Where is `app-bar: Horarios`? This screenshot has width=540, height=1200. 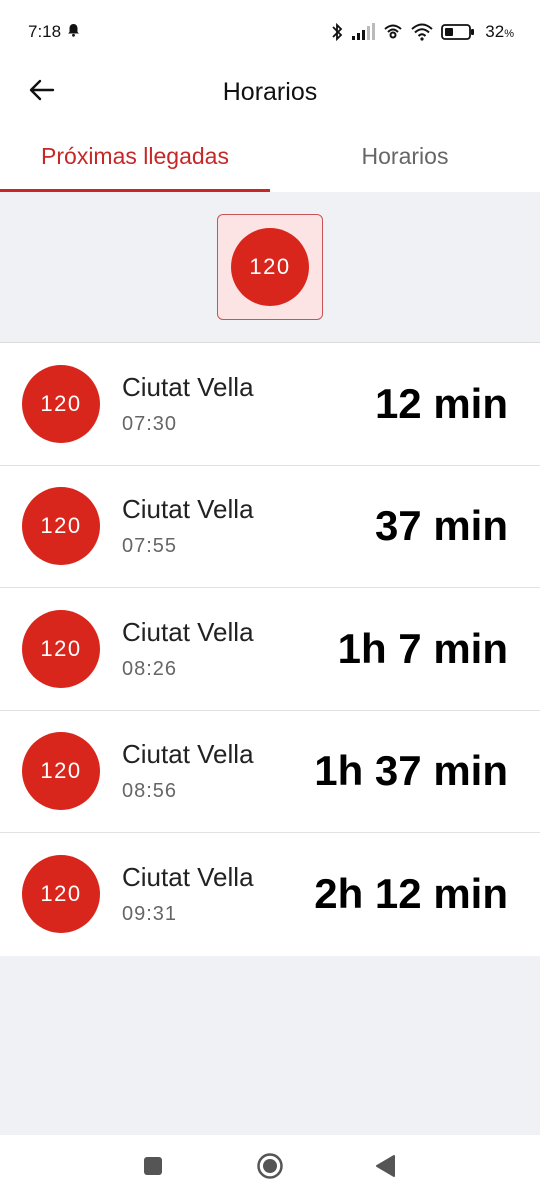
app-bar: Horarios is located at coordinates (270, 92).